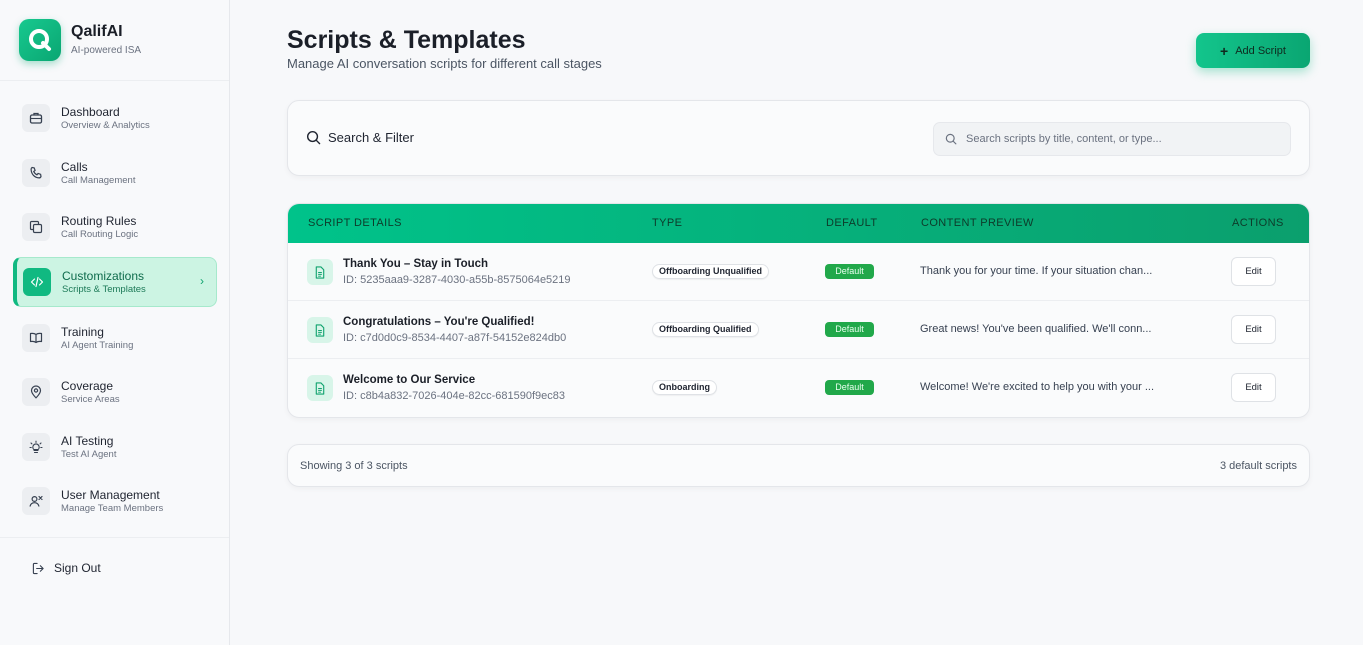  What do you see at coordinates (97, 31) in the screenshot?
I see `brand-name: QalifAI` at bounding box center [97, 31].